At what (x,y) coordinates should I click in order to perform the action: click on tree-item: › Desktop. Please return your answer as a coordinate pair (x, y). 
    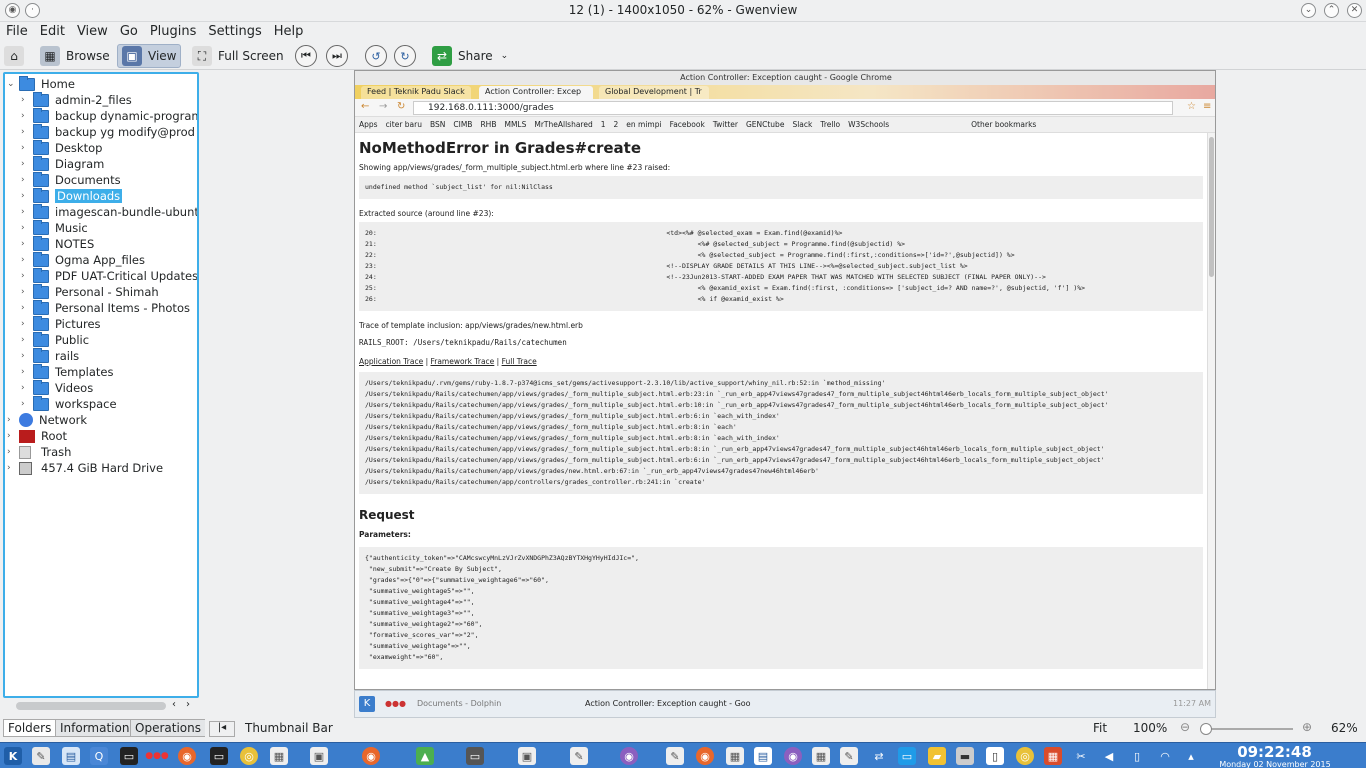
    Looking at the image, I should click on (61, 147).